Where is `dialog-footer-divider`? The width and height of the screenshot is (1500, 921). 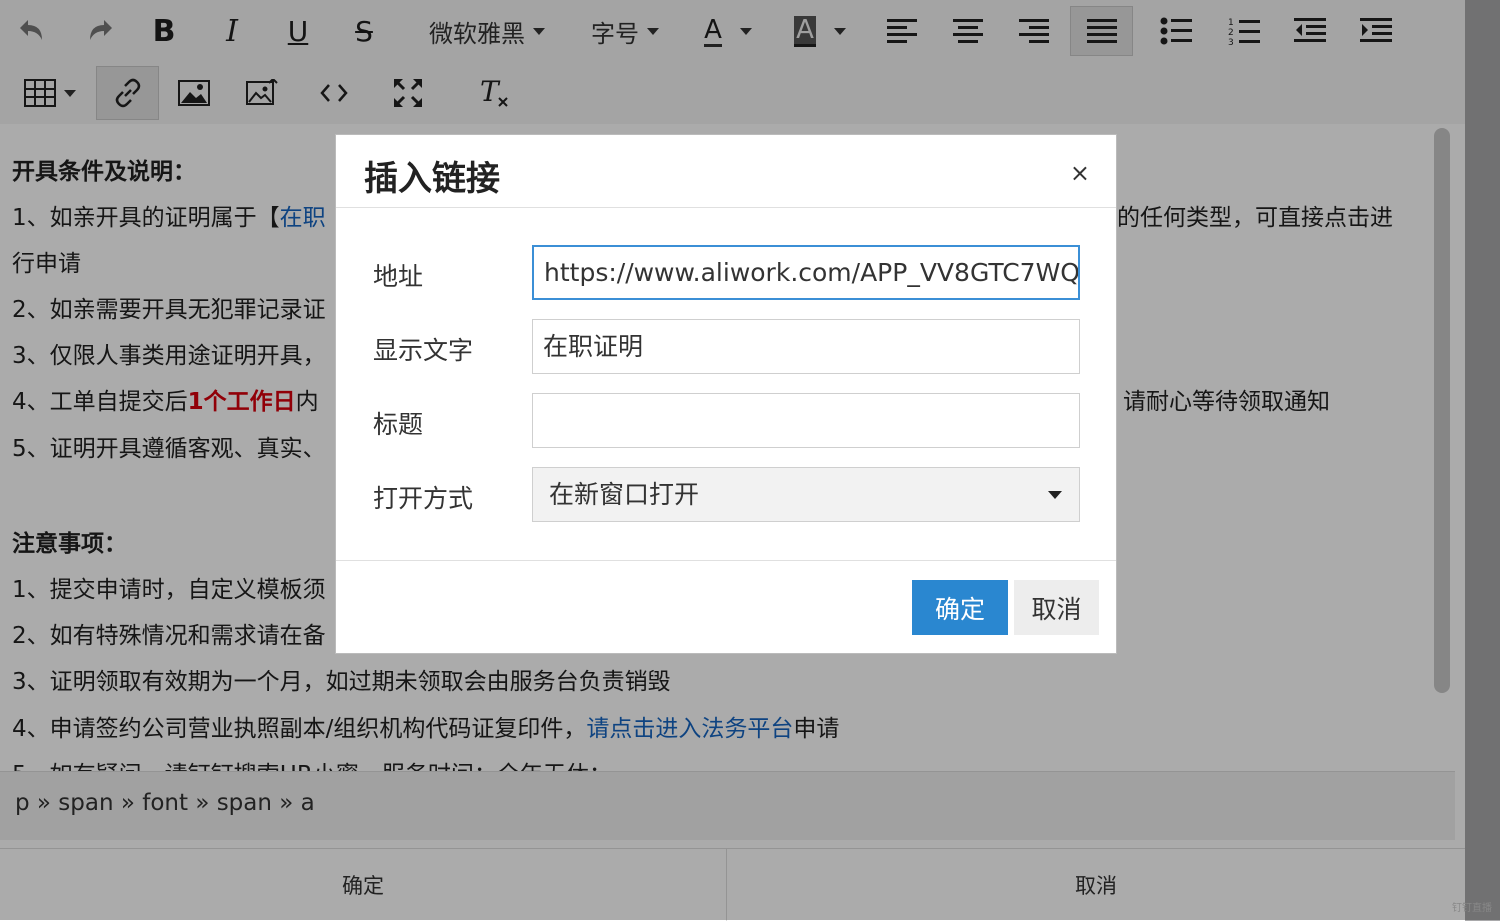
dialog-footer-divider is located at coordinates (726, 560).